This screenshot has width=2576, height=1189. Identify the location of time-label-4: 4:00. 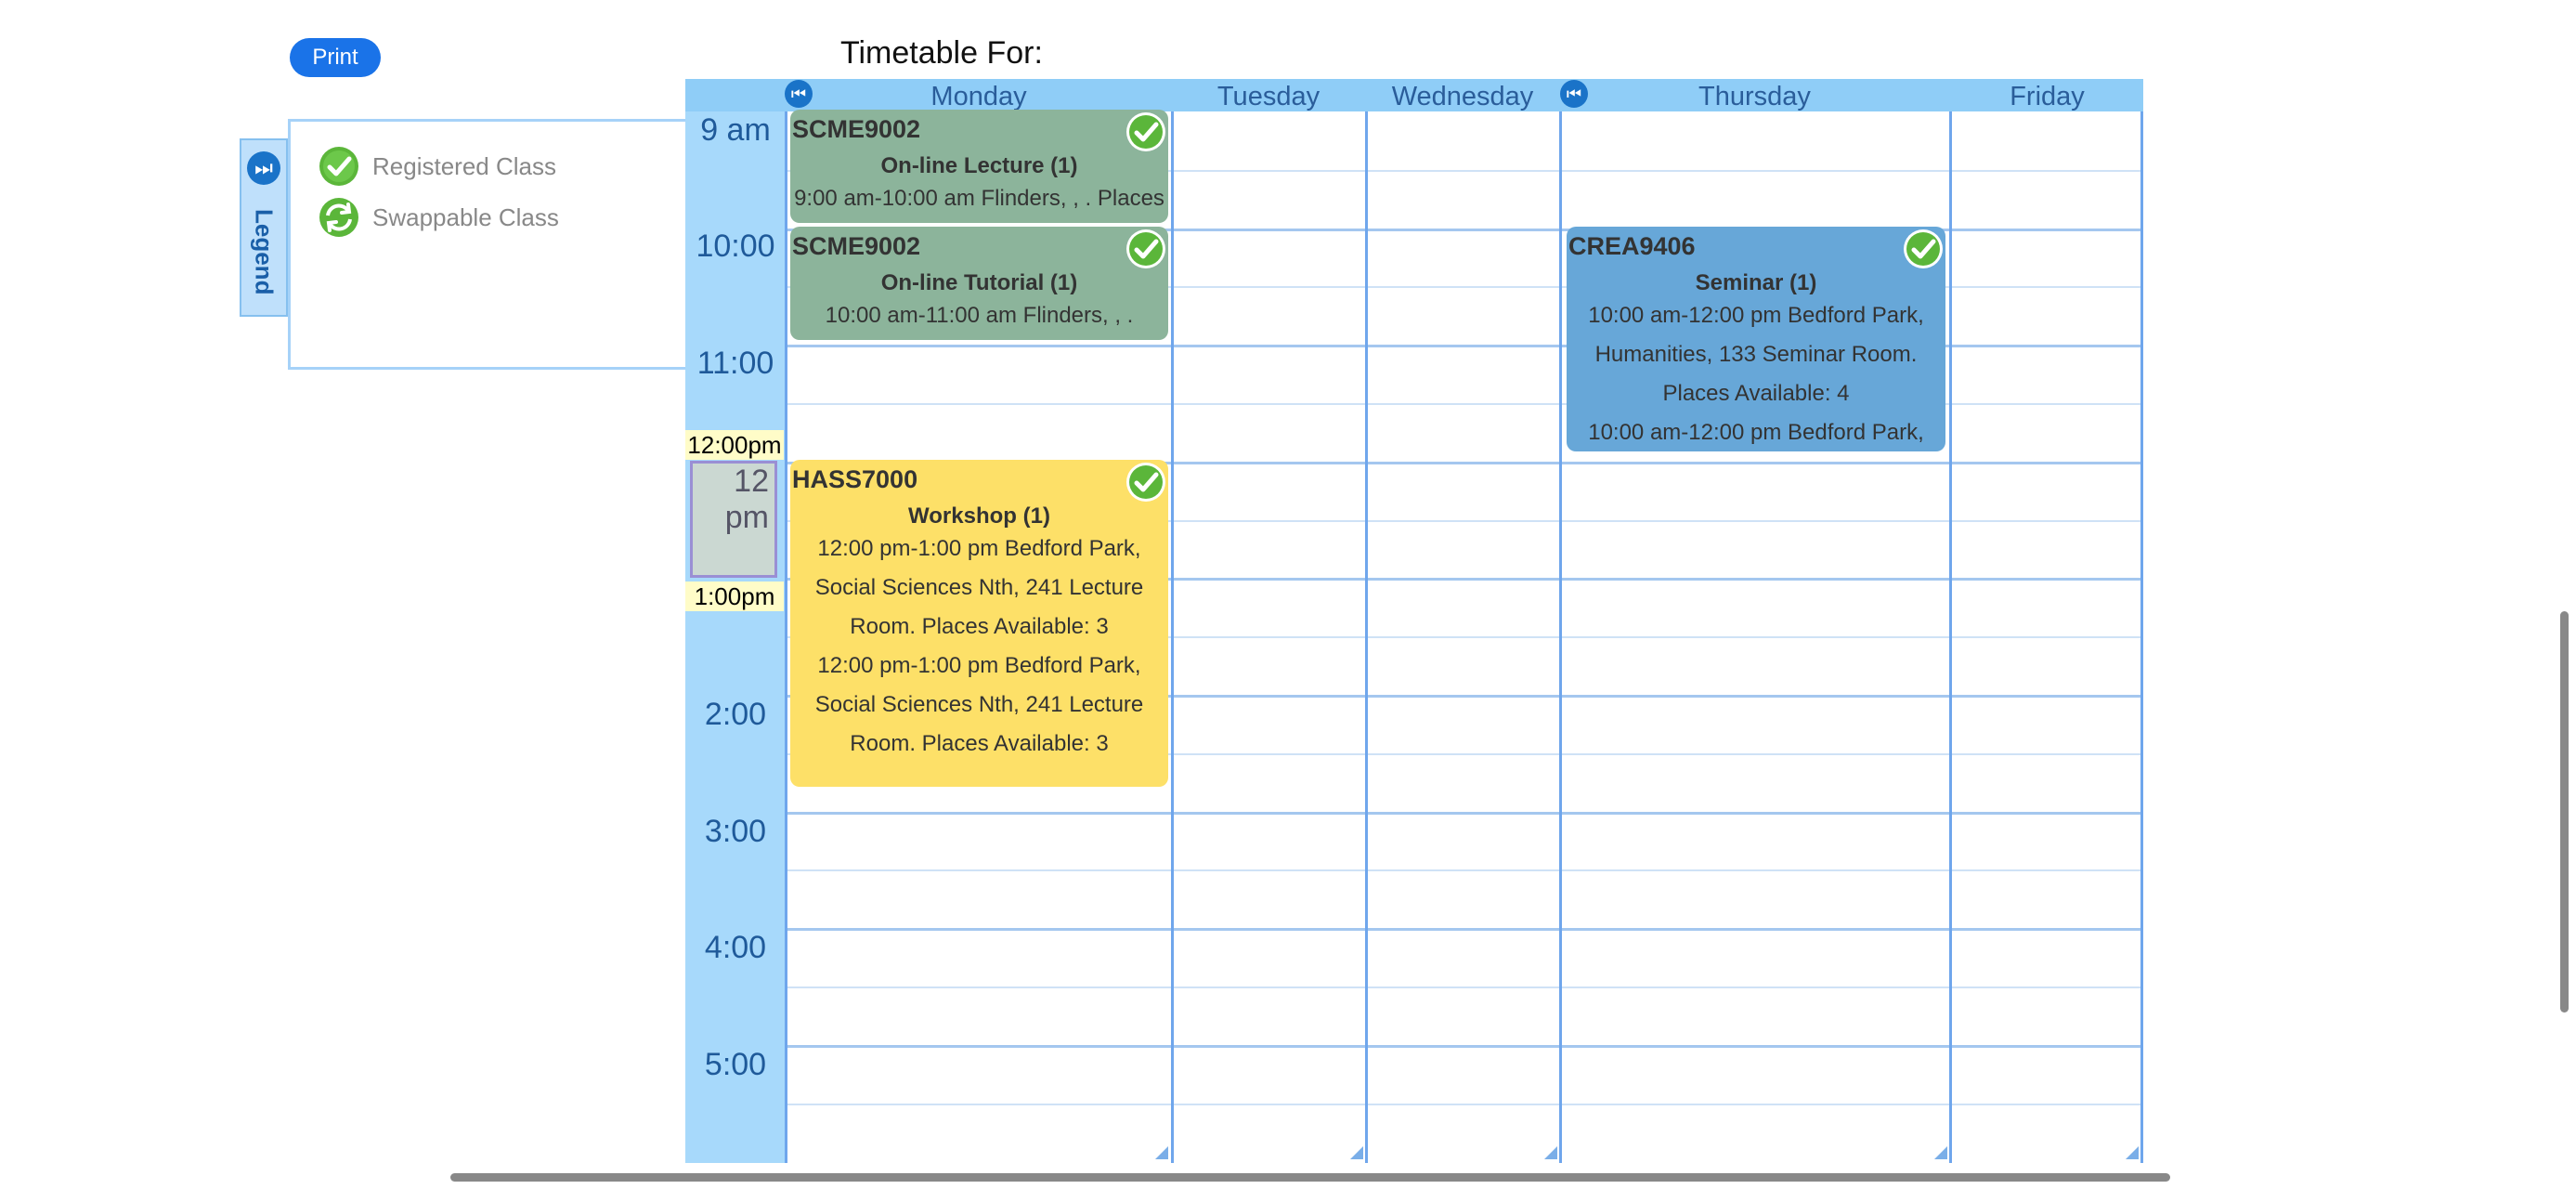
(735, 947).